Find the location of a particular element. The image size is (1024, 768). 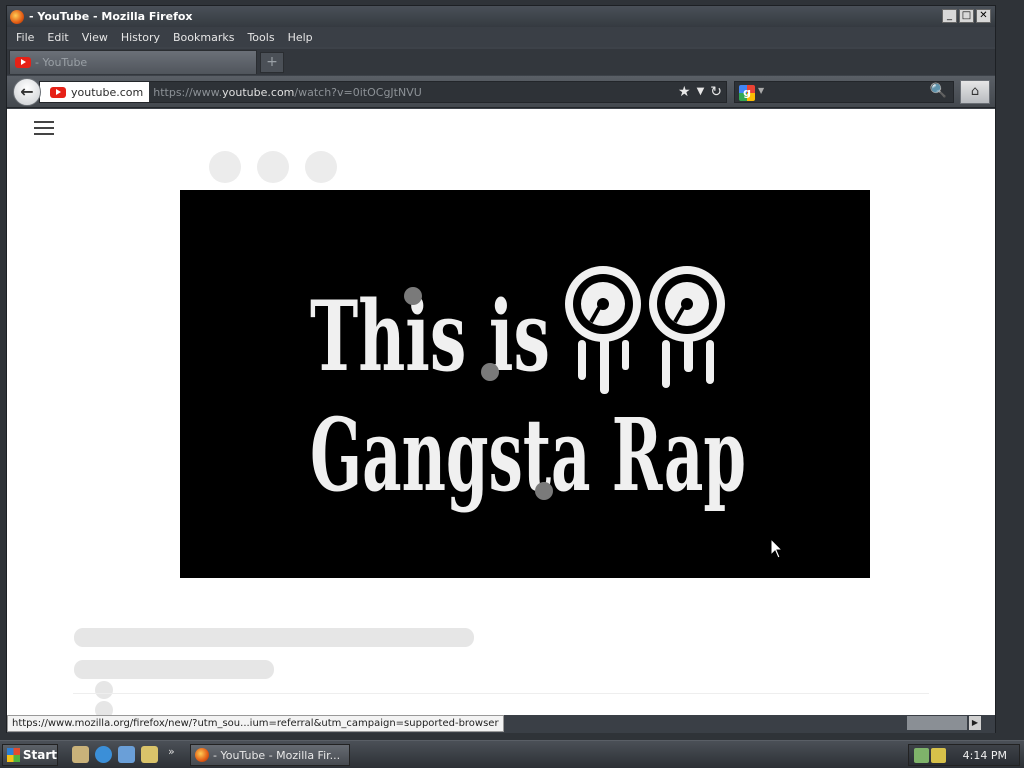

this-is-gangsta-rap-logo: This is Gangsta Rap is located at coordinates (528, 390).